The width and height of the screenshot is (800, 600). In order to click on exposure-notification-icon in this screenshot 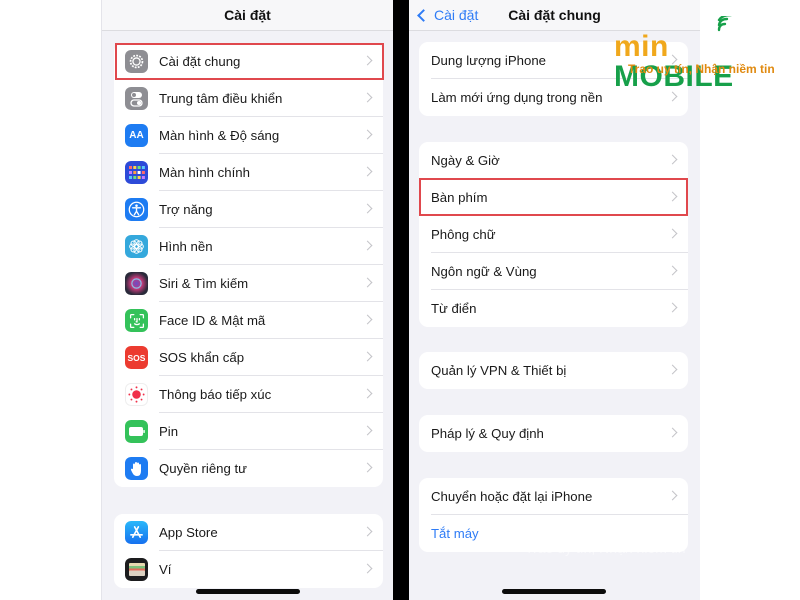, I will do `click(136, 394)`.